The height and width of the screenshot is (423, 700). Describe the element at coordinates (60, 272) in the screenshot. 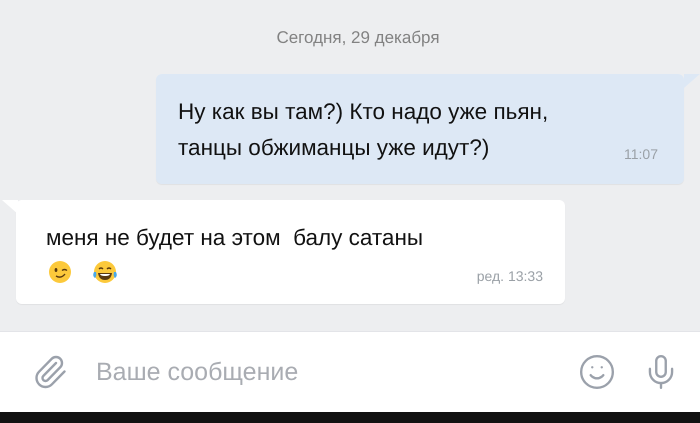

I see `winking-face-icon` at that location.